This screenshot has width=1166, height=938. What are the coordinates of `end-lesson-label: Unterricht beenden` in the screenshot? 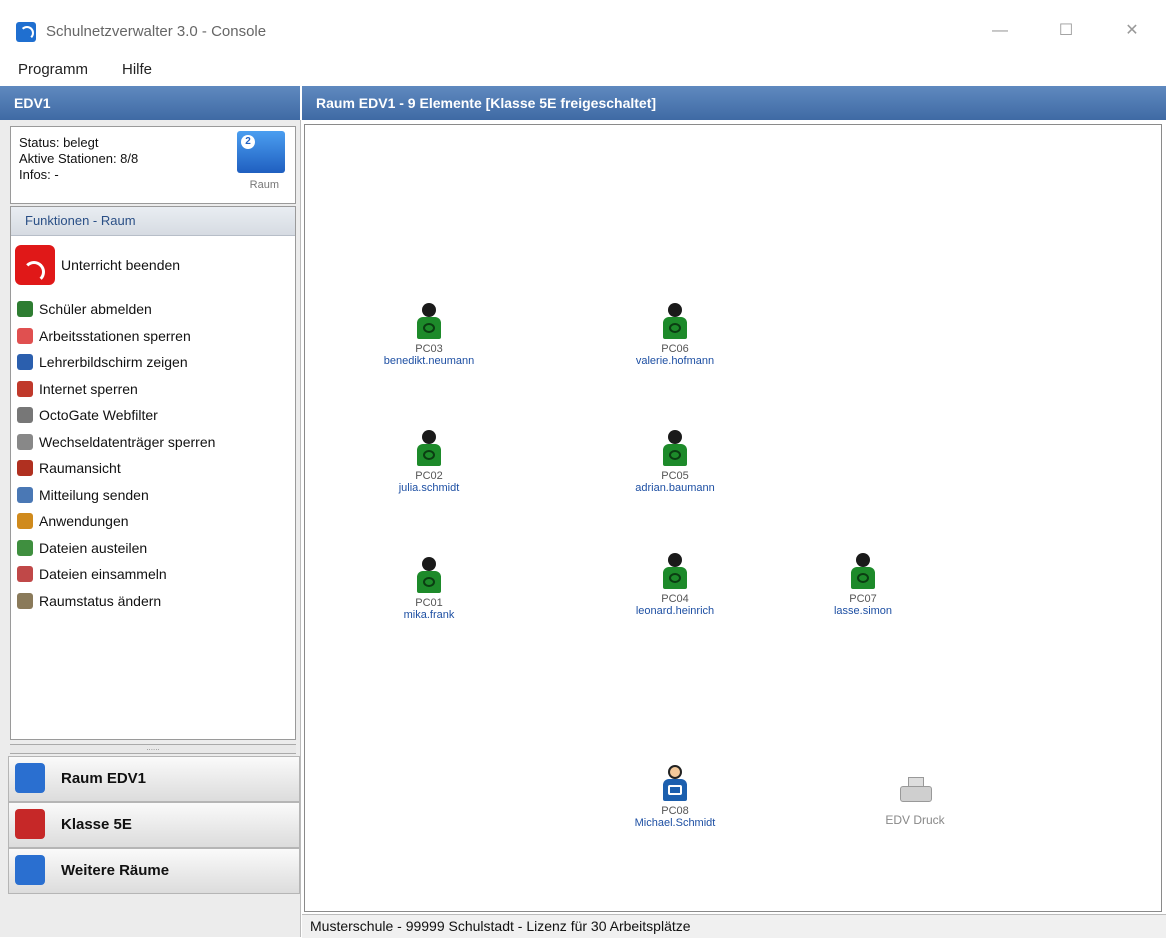 It's located at (121, 265).